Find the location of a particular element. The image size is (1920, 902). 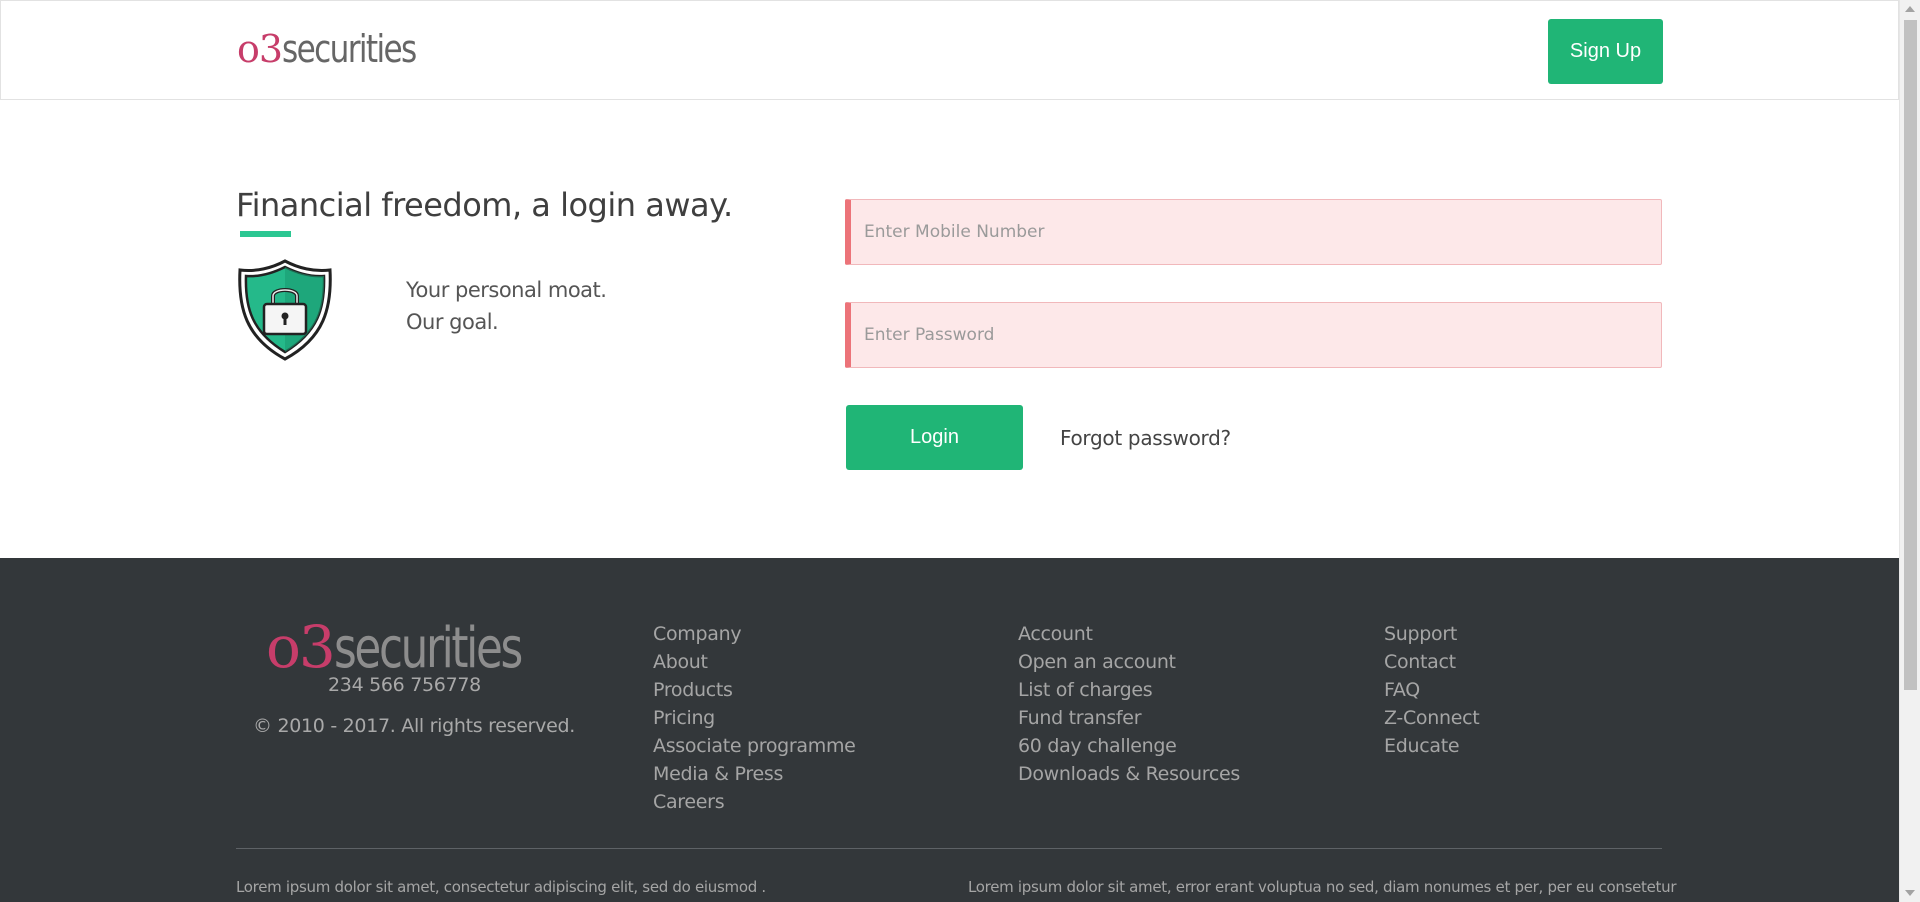

footer-phone: 234 566 756778 is located at coordinates (404, 685).